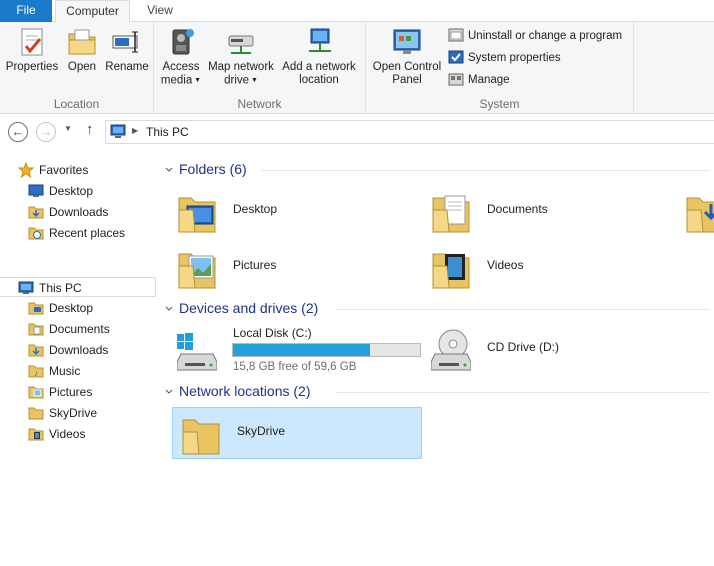 Image resolution: width=714 pixels, height=566 pixels. What do you see at coordinates (407, 42) in the screenshot?
I see `control-panel-icon` at bounding box center [407, 42].